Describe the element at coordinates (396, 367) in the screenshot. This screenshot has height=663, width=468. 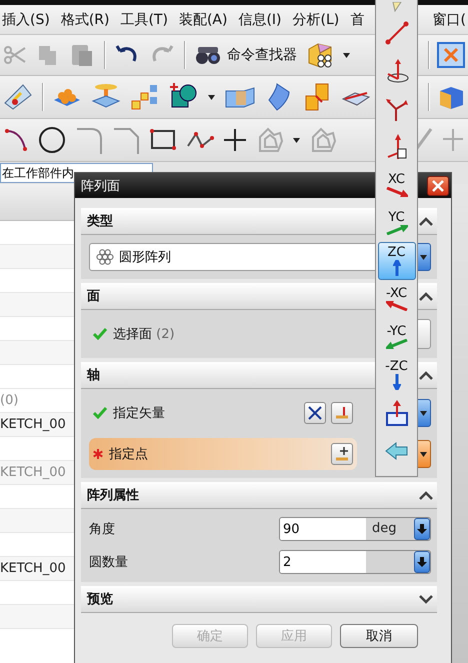
I see `axis-label: -ZC` at that location.